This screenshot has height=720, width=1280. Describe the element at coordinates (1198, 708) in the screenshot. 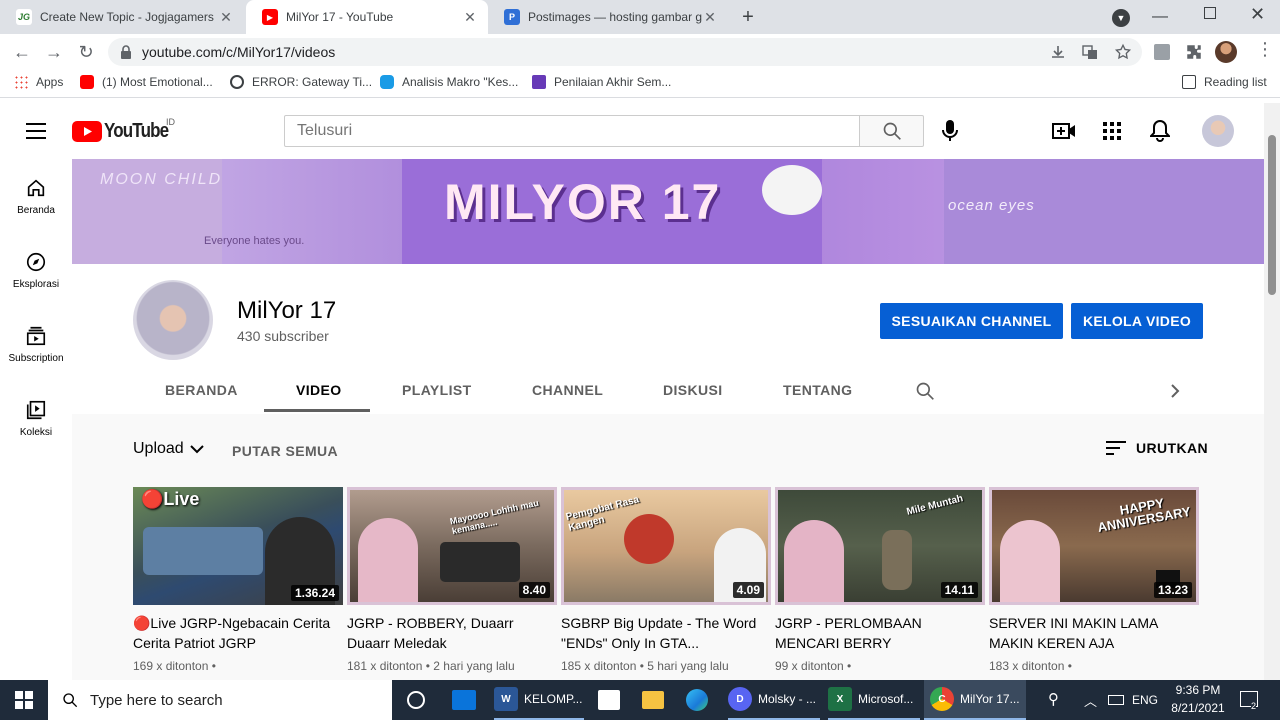

I see `clock-date: 8/21/2021` at that location.